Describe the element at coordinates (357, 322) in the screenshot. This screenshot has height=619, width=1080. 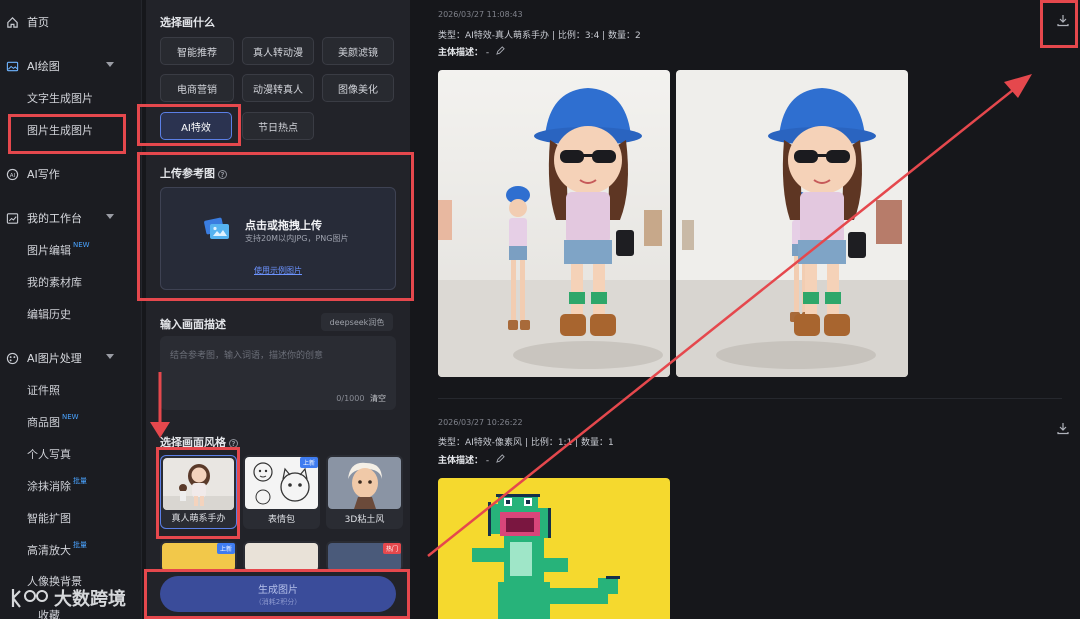
I see `deepseek-polish-button: deepseek润色` at that location.